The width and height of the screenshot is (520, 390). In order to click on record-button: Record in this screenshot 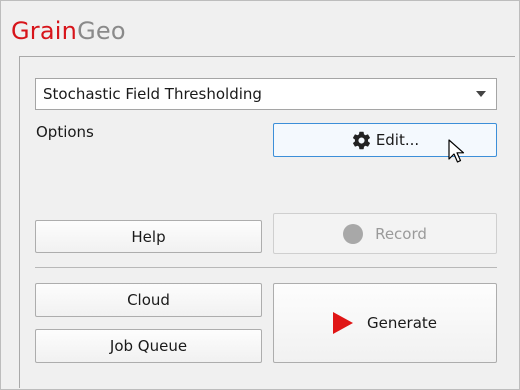, I will do `click(385, 233)`.